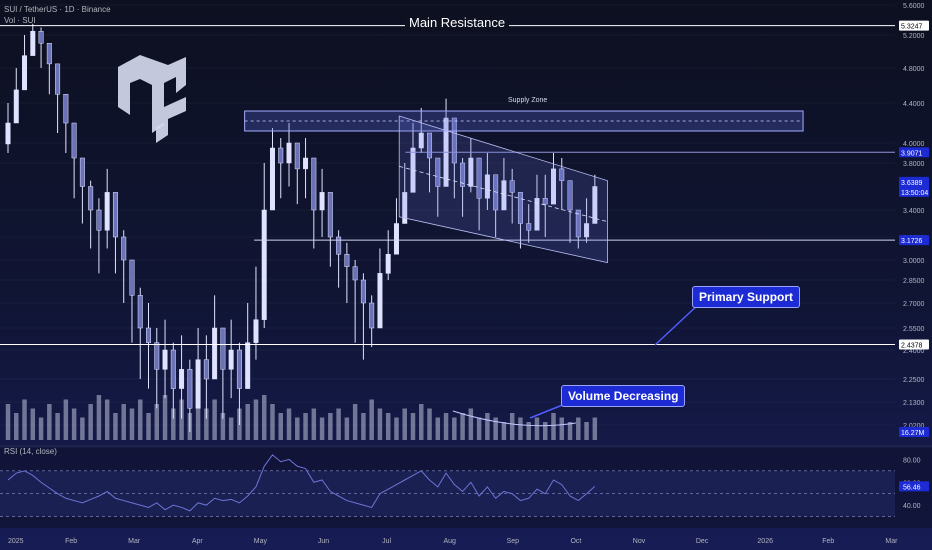 This screenshot has height=550, width=932. I want to click on y-tick-label: 2.1300, so click(914, 403).